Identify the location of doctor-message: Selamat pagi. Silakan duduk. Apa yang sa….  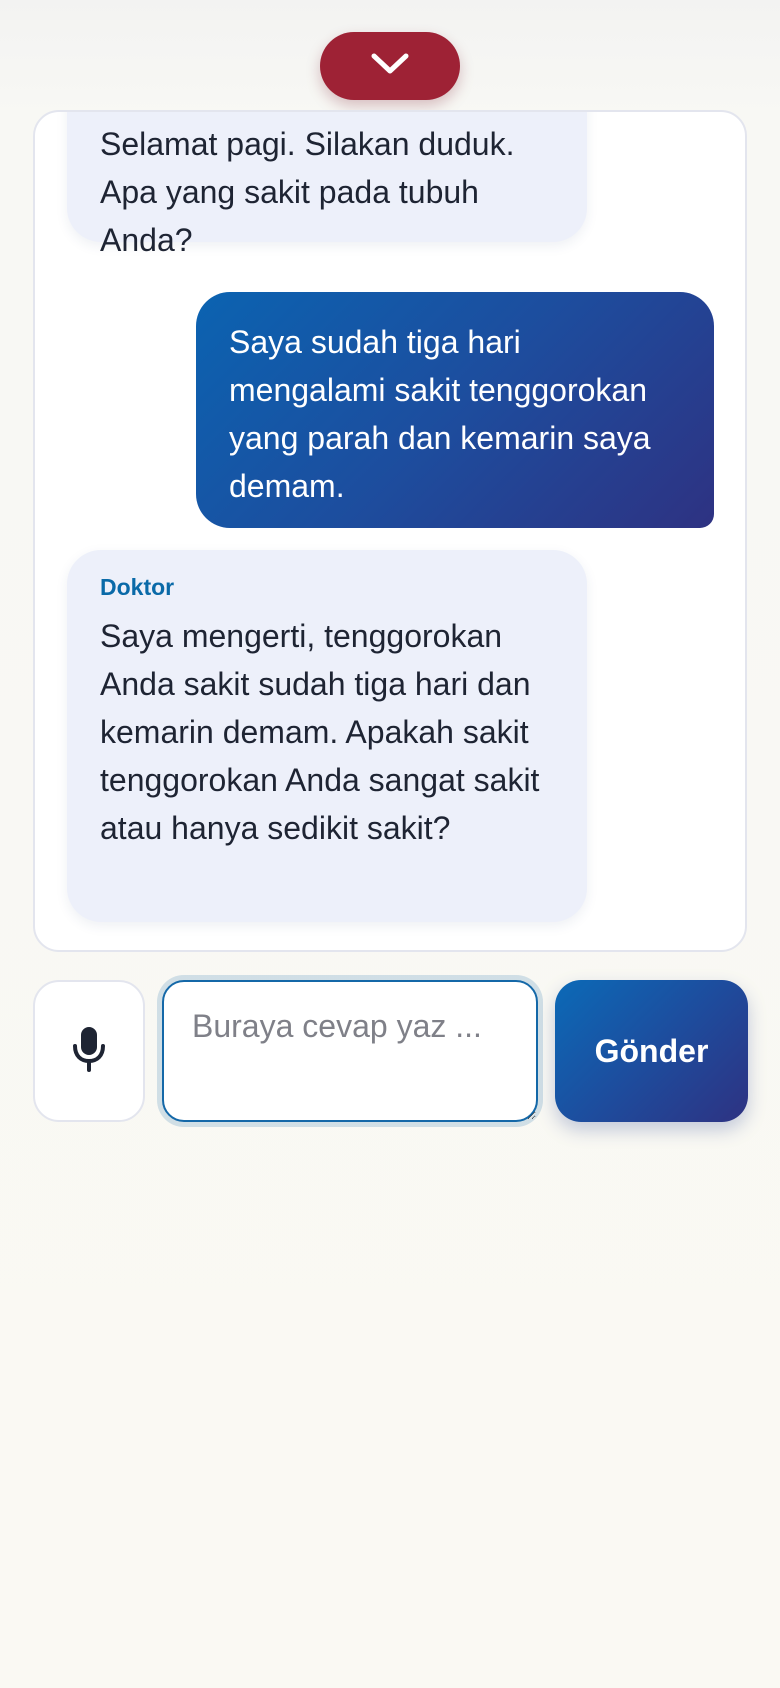
(327, 185).